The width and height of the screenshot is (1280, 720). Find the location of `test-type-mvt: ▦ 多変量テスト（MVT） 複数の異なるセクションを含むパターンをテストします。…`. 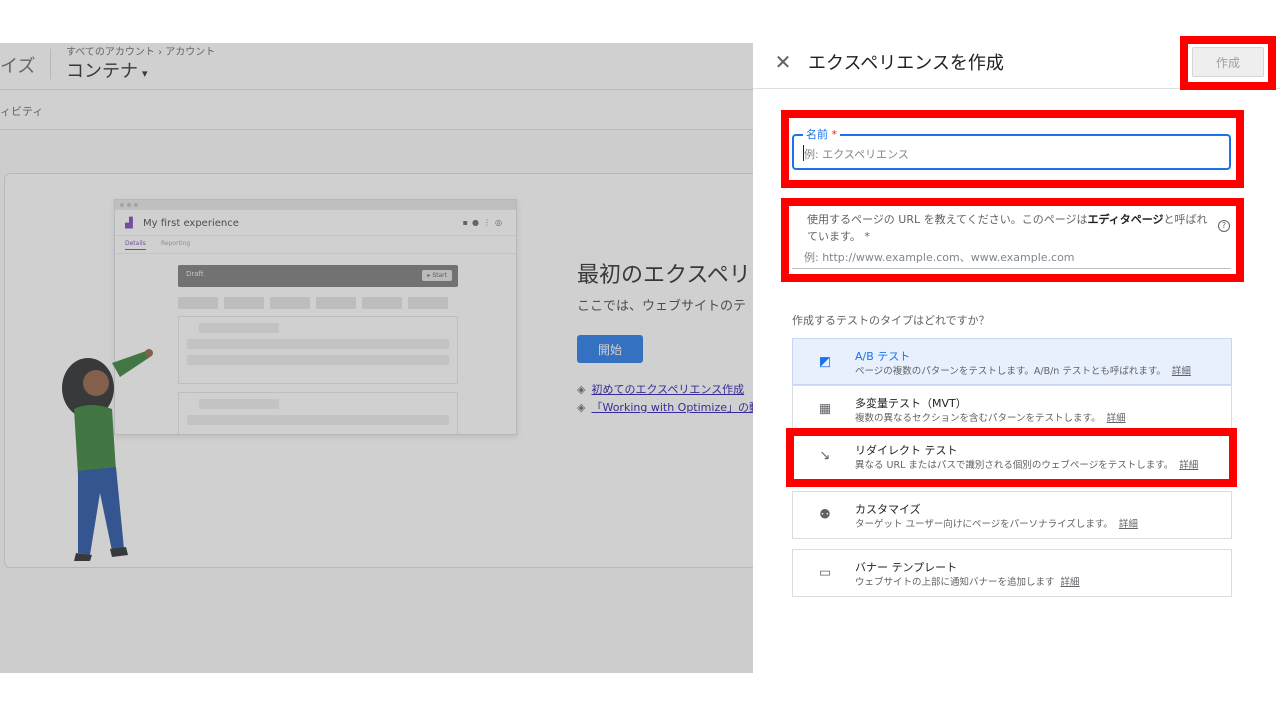

test-type-mvt: ▦ 多変量テスト（MVT） 複数の異なるセクションを含むパターンをテストします。… is located at coordinates (1012, 408).